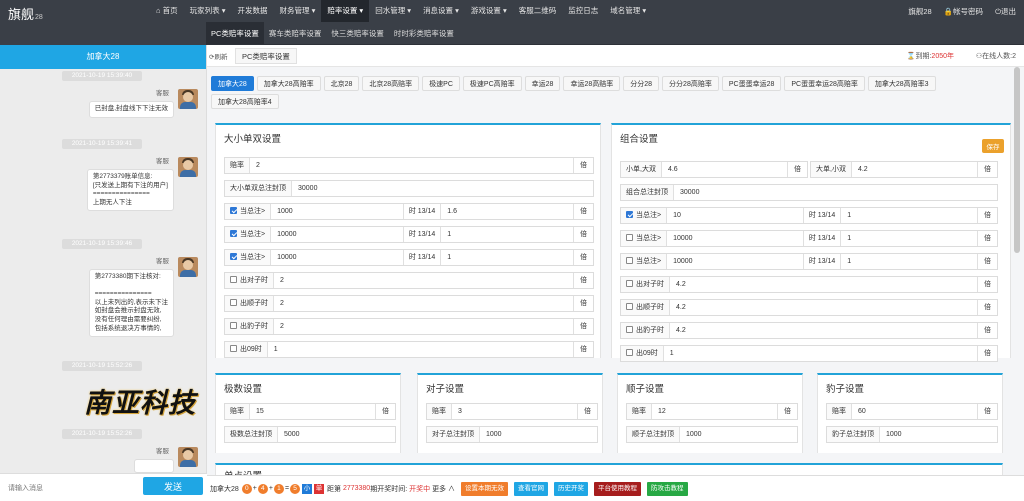 This screenshot has height=501, width=1024. Describe the element at coordinates (393, 11) in the screenshot. I see `menu-rebate: 回水管理 ▾` at that location.